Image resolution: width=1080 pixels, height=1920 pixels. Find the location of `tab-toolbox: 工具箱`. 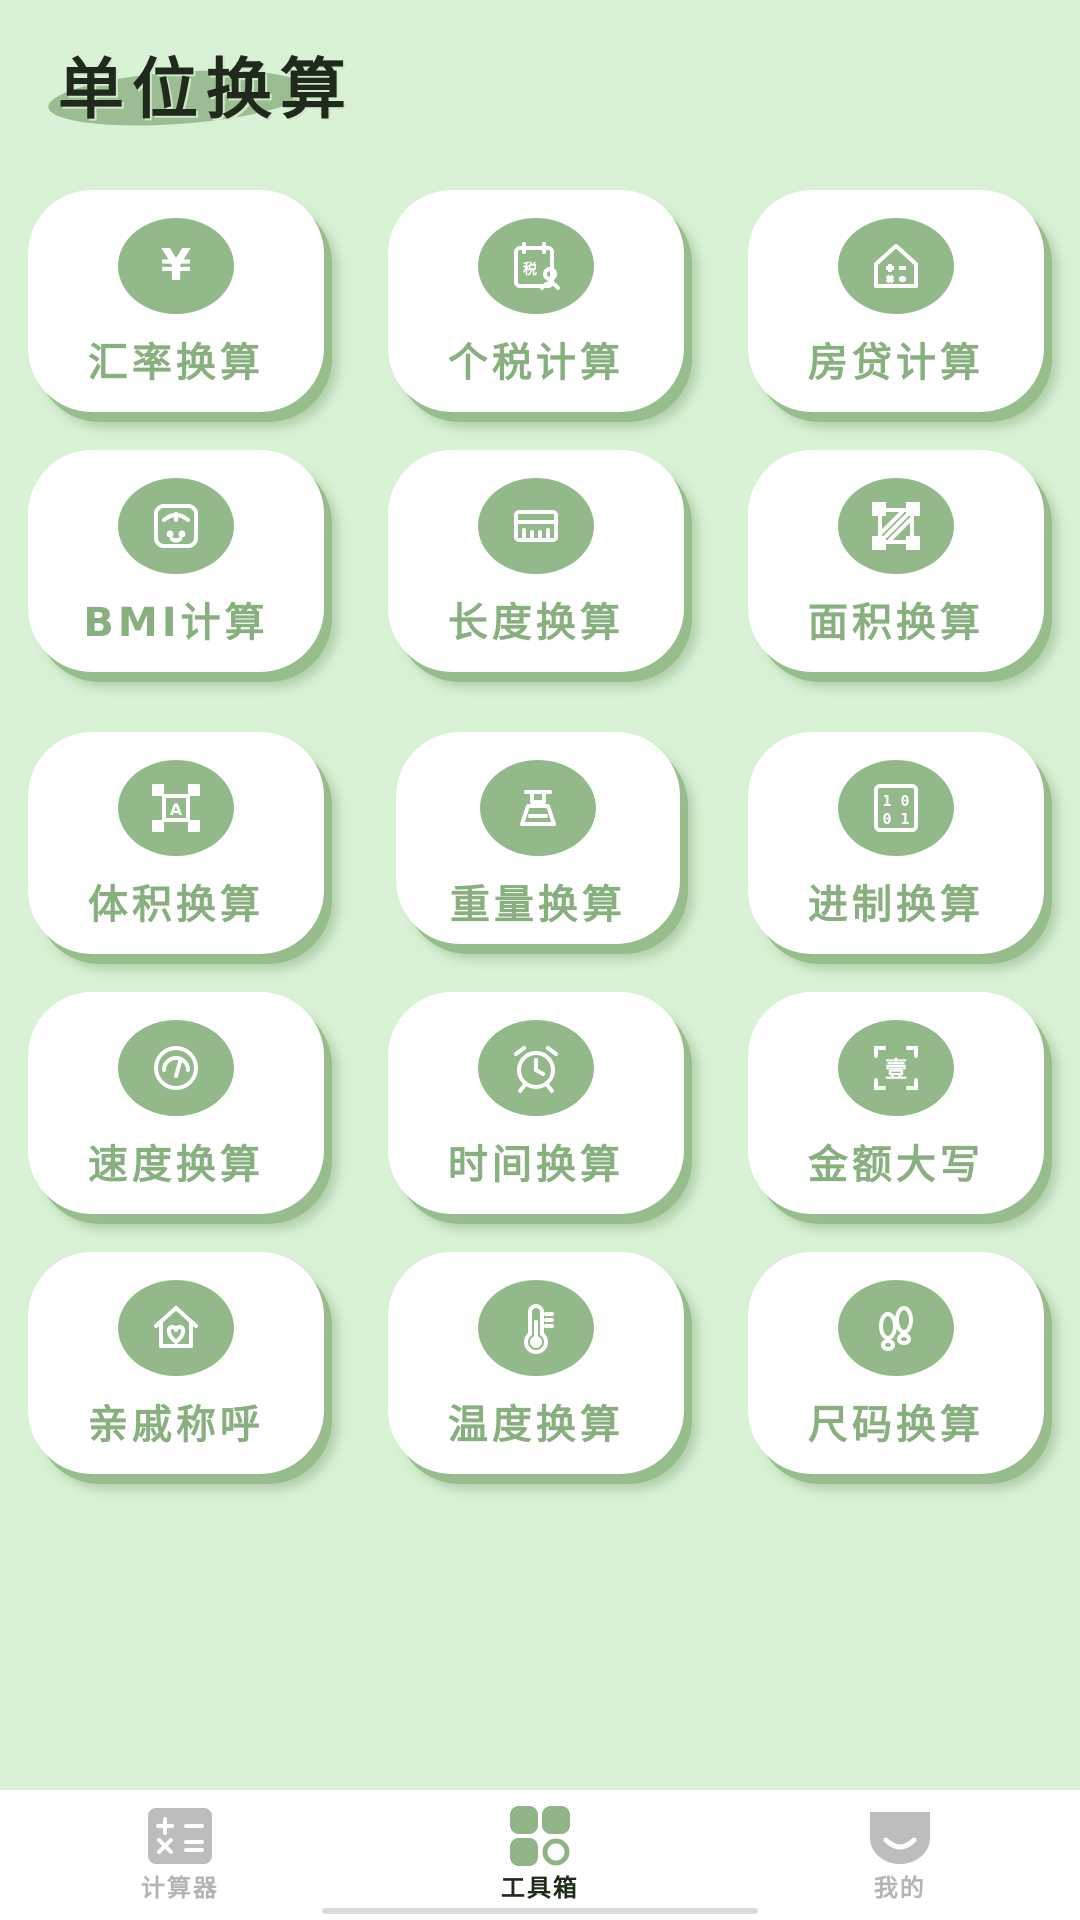

tab-toolbox: 工具箱 is located at coordinates (540, 1861).